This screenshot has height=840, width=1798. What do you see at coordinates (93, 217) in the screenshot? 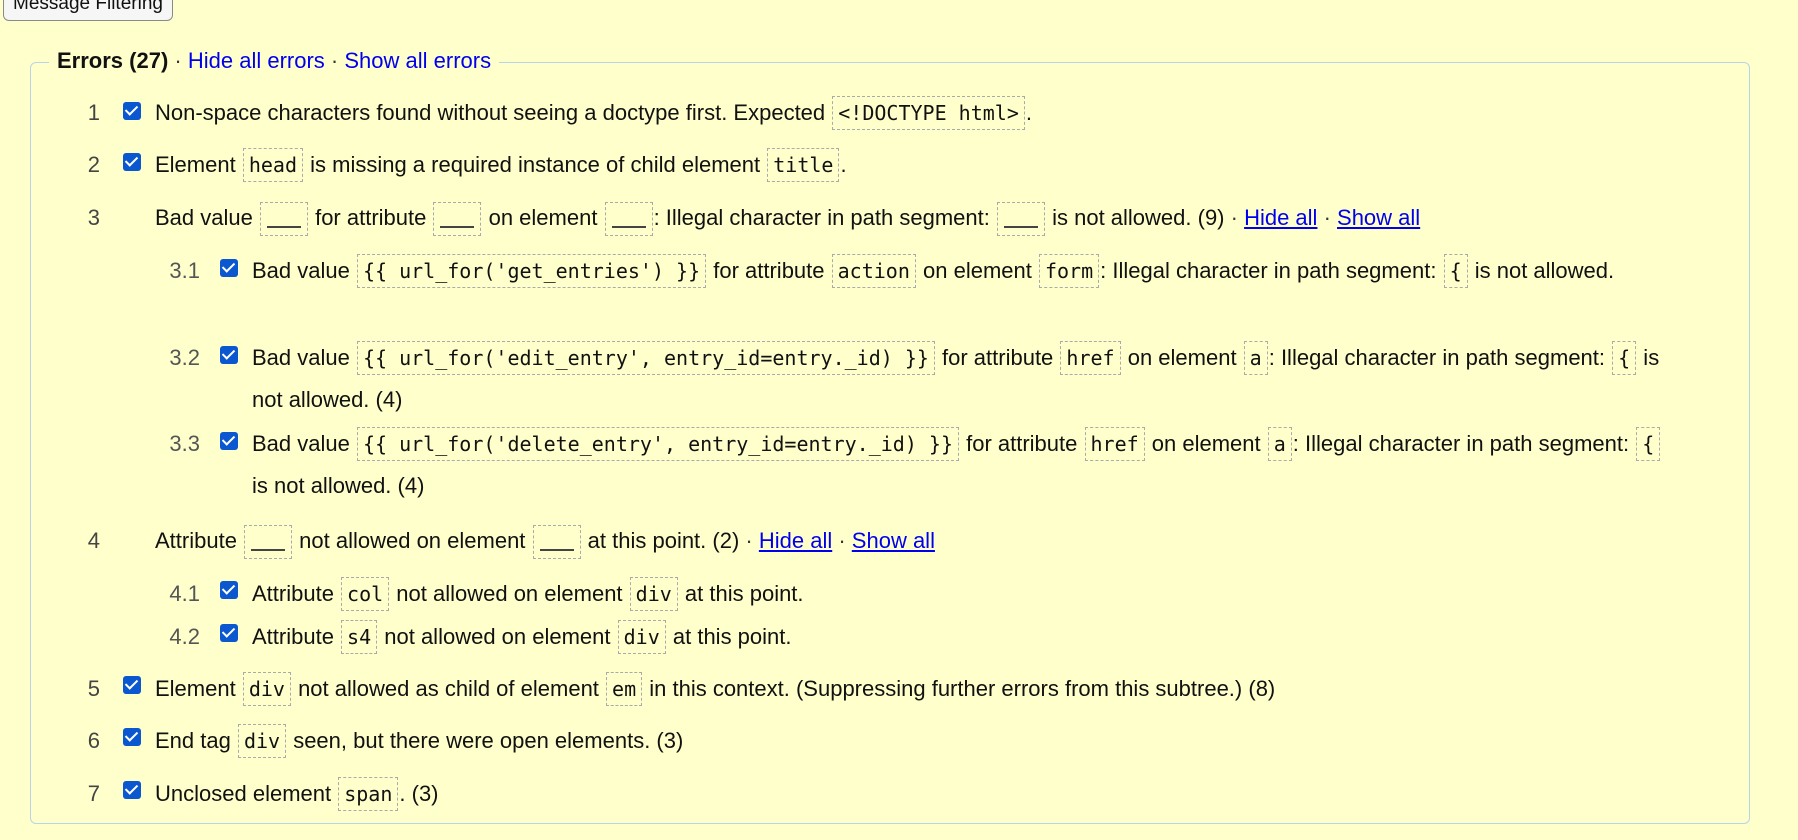
I see `error-number: 3` at bounding box center [93, 217].